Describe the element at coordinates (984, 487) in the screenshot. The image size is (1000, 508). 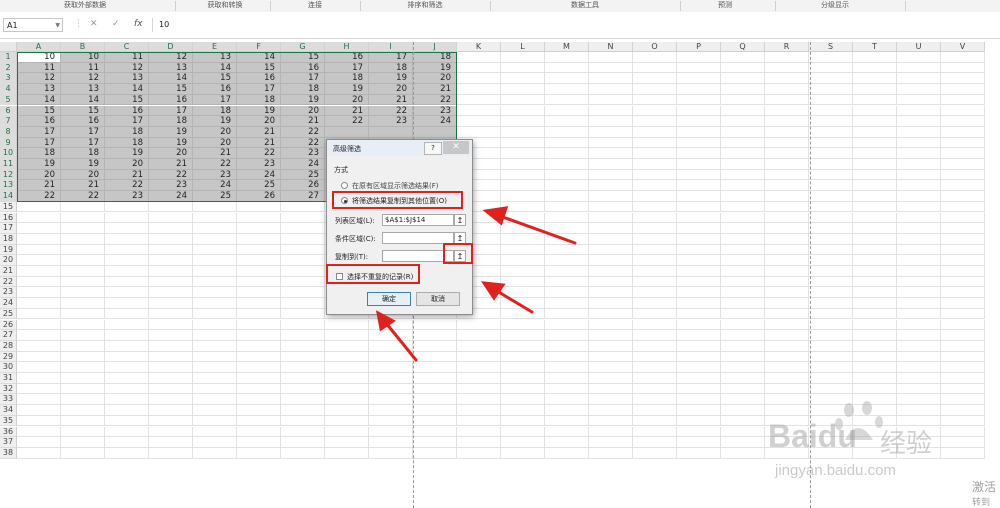
I see `activate-windows-text: 激活` at that location.